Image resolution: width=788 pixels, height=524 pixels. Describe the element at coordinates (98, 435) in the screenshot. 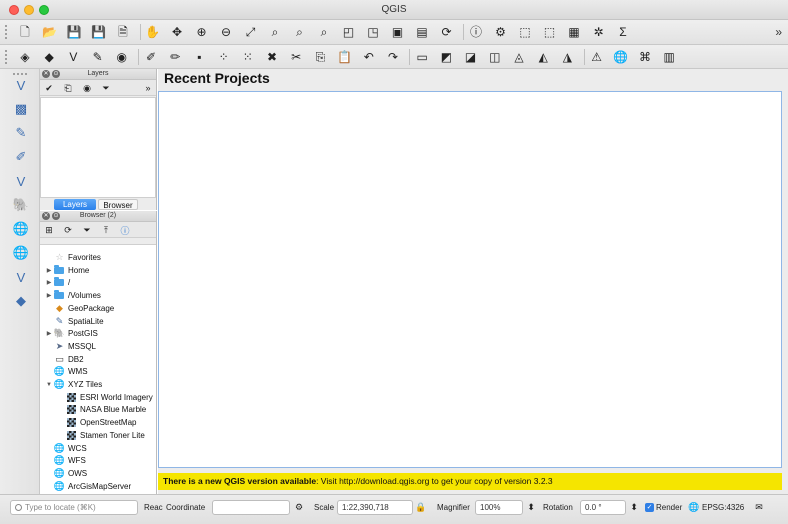

I see `browser-item: Stamen Toner Lite` at that location.